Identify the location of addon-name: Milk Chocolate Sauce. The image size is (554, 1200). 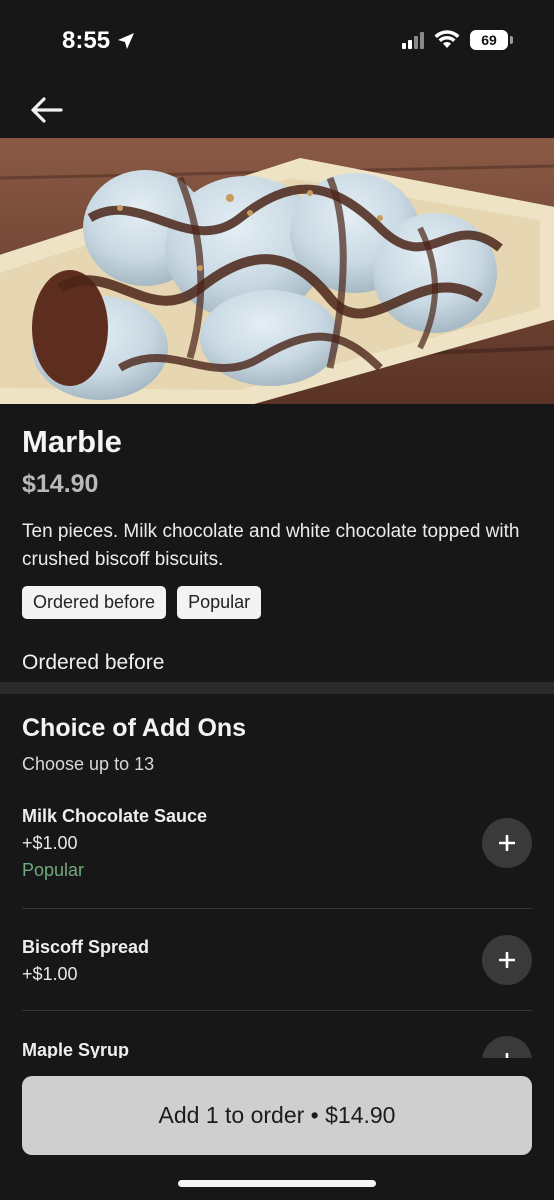
(115, 816).